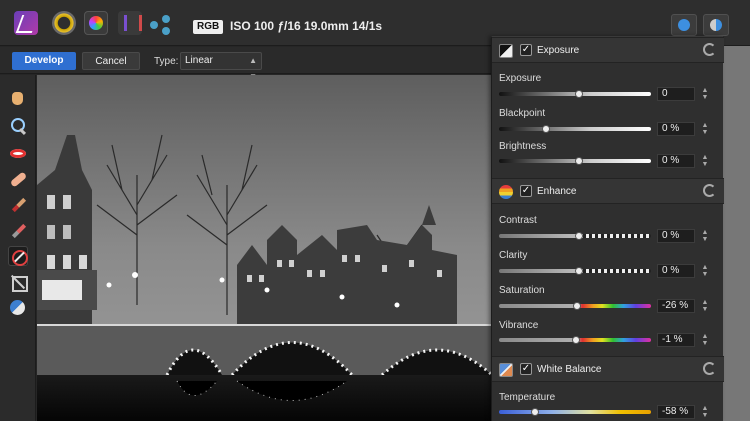  Describe the element at coordinates (18, 231) in the screenshot. I see `overlay-erase-icon` at that location.